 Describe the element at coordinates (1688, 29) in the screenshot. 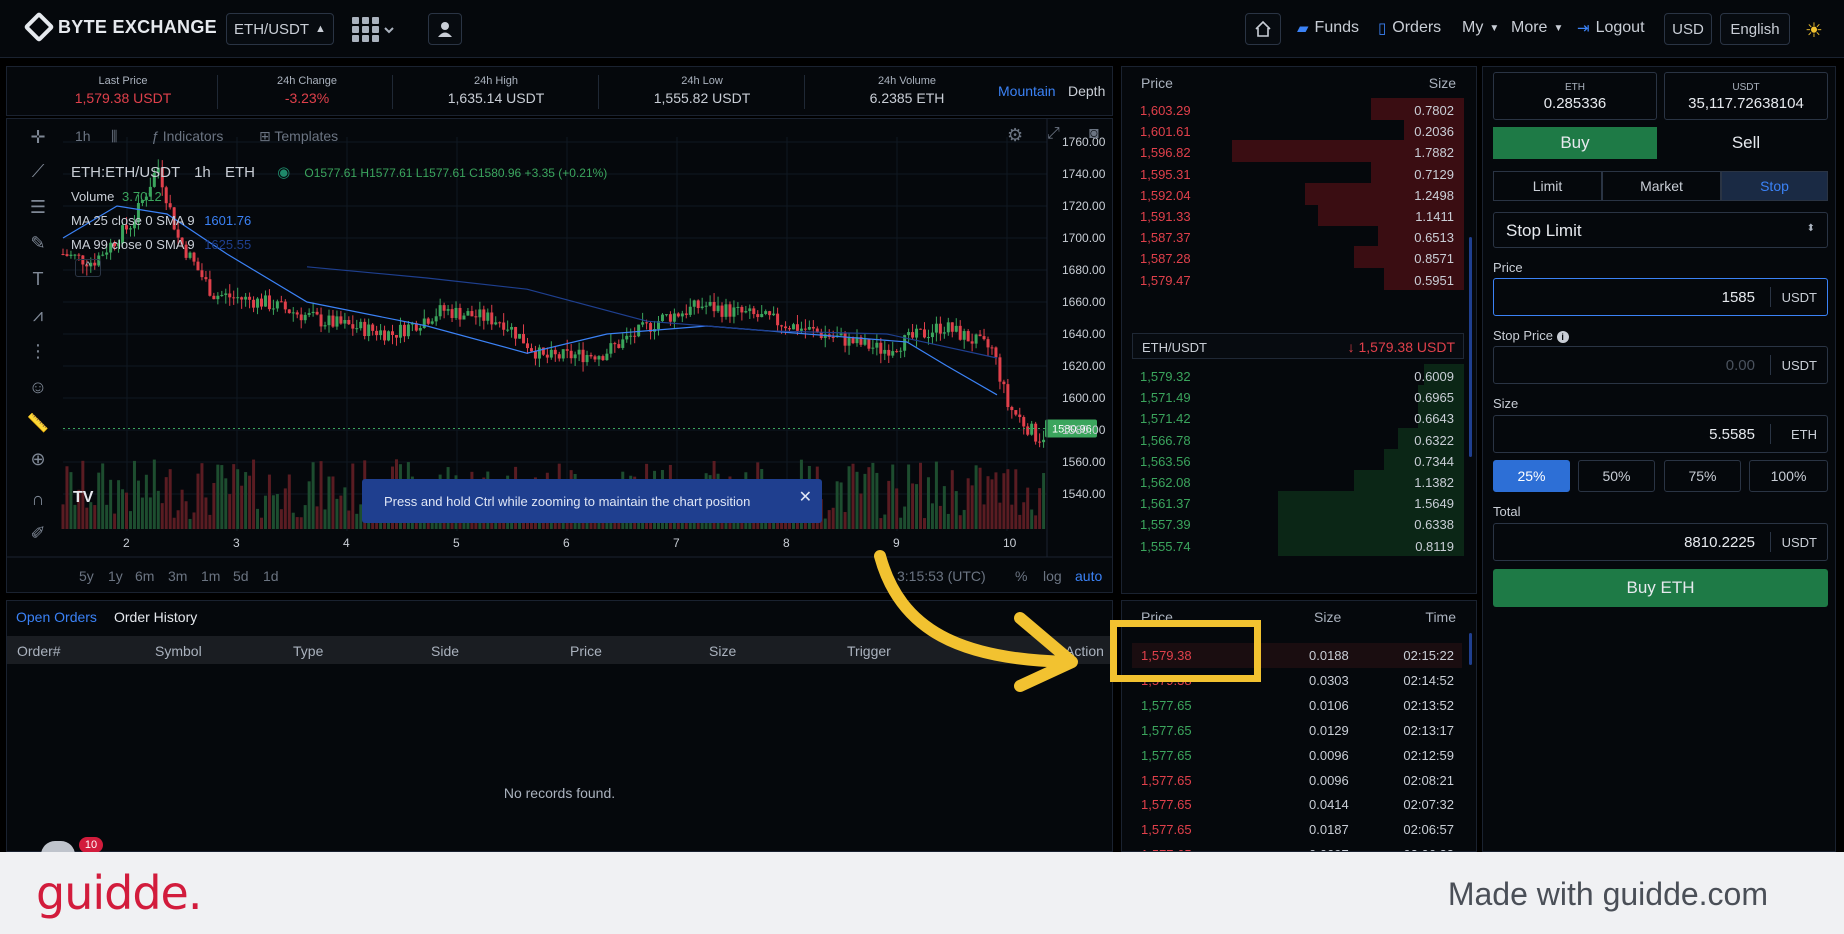

I see `currency-selector: USD` at that location.